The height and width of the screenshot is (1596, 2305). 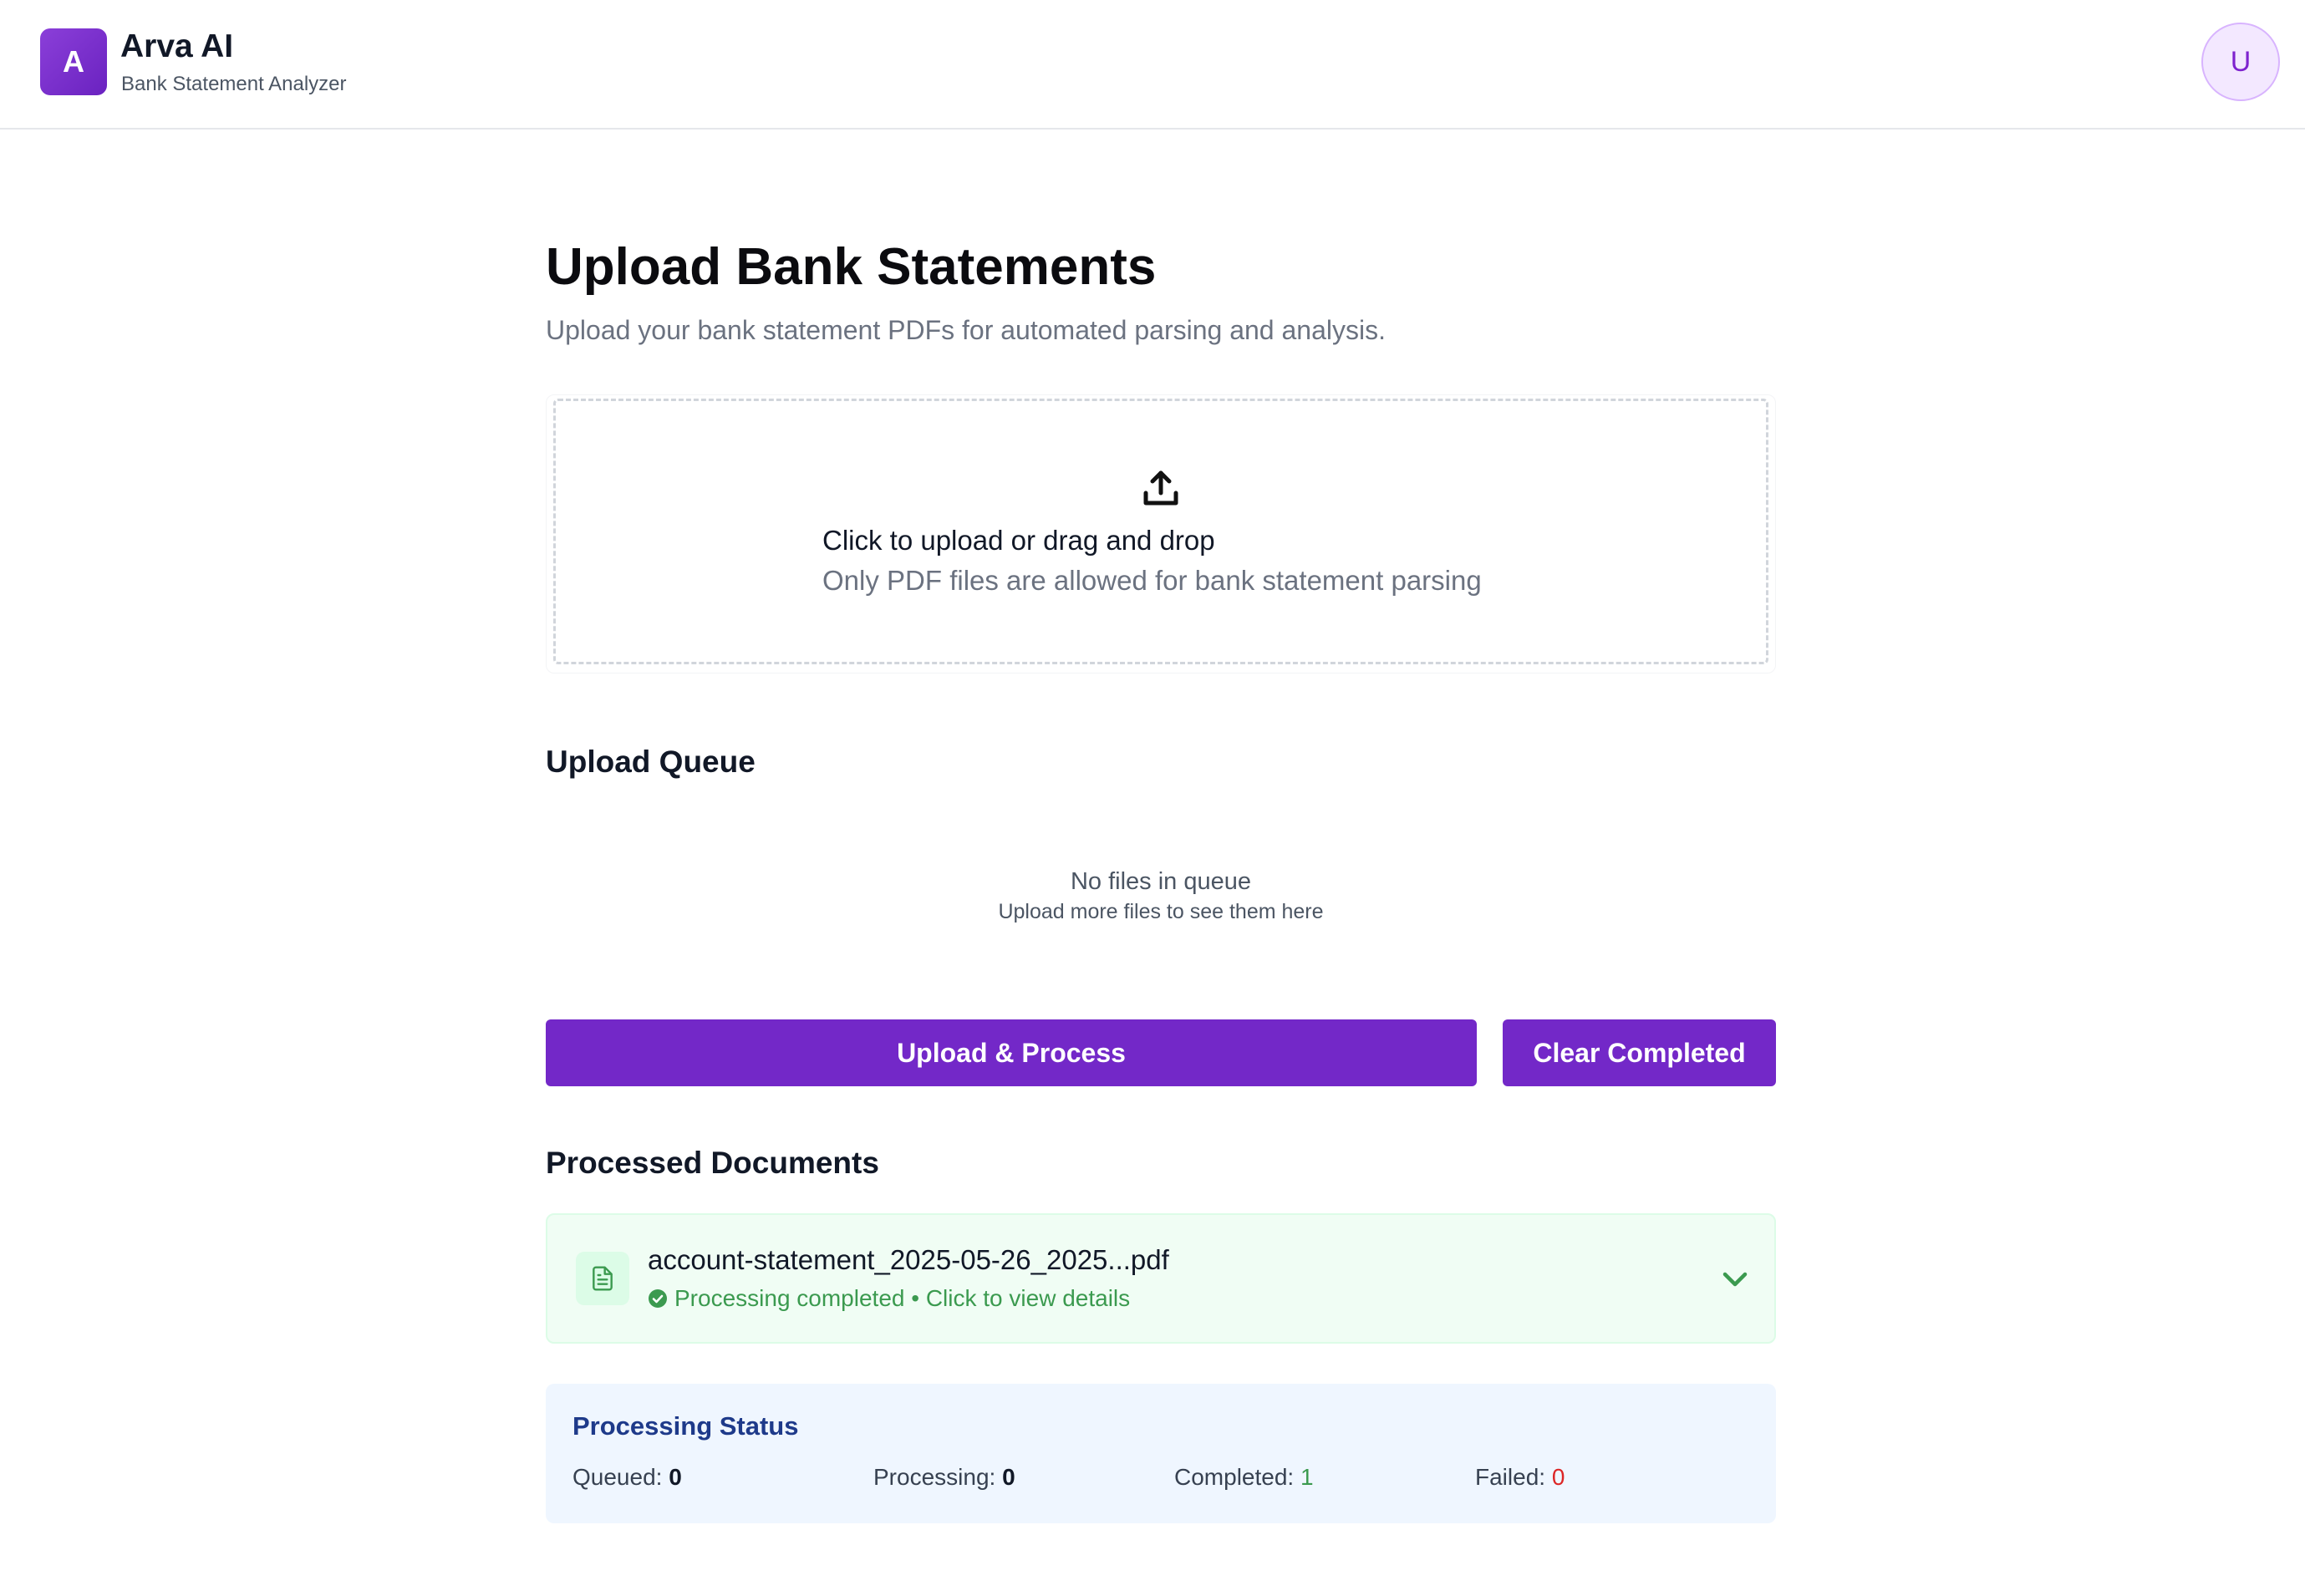 What do you see at coordinates (685, 1426) in the screenshot?
I see `processing-status-heading: Processing Status` at bounding box center [685, 1426].